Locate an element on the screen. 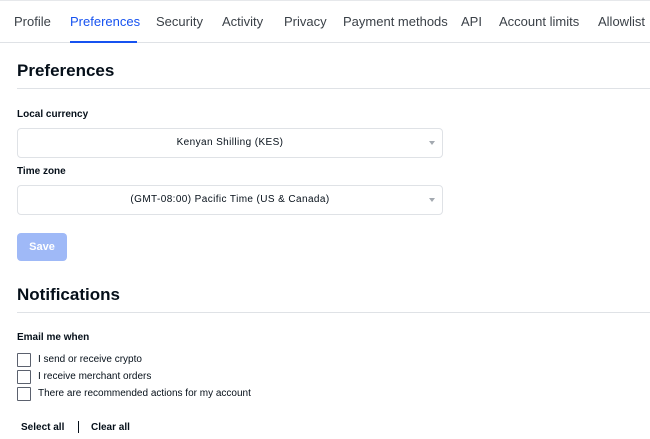 This screenshot has width=650, height=439. time-zone-value: (GMT-08:00) Pacific Time (US & Canada) is located at coordinates (230, 199).